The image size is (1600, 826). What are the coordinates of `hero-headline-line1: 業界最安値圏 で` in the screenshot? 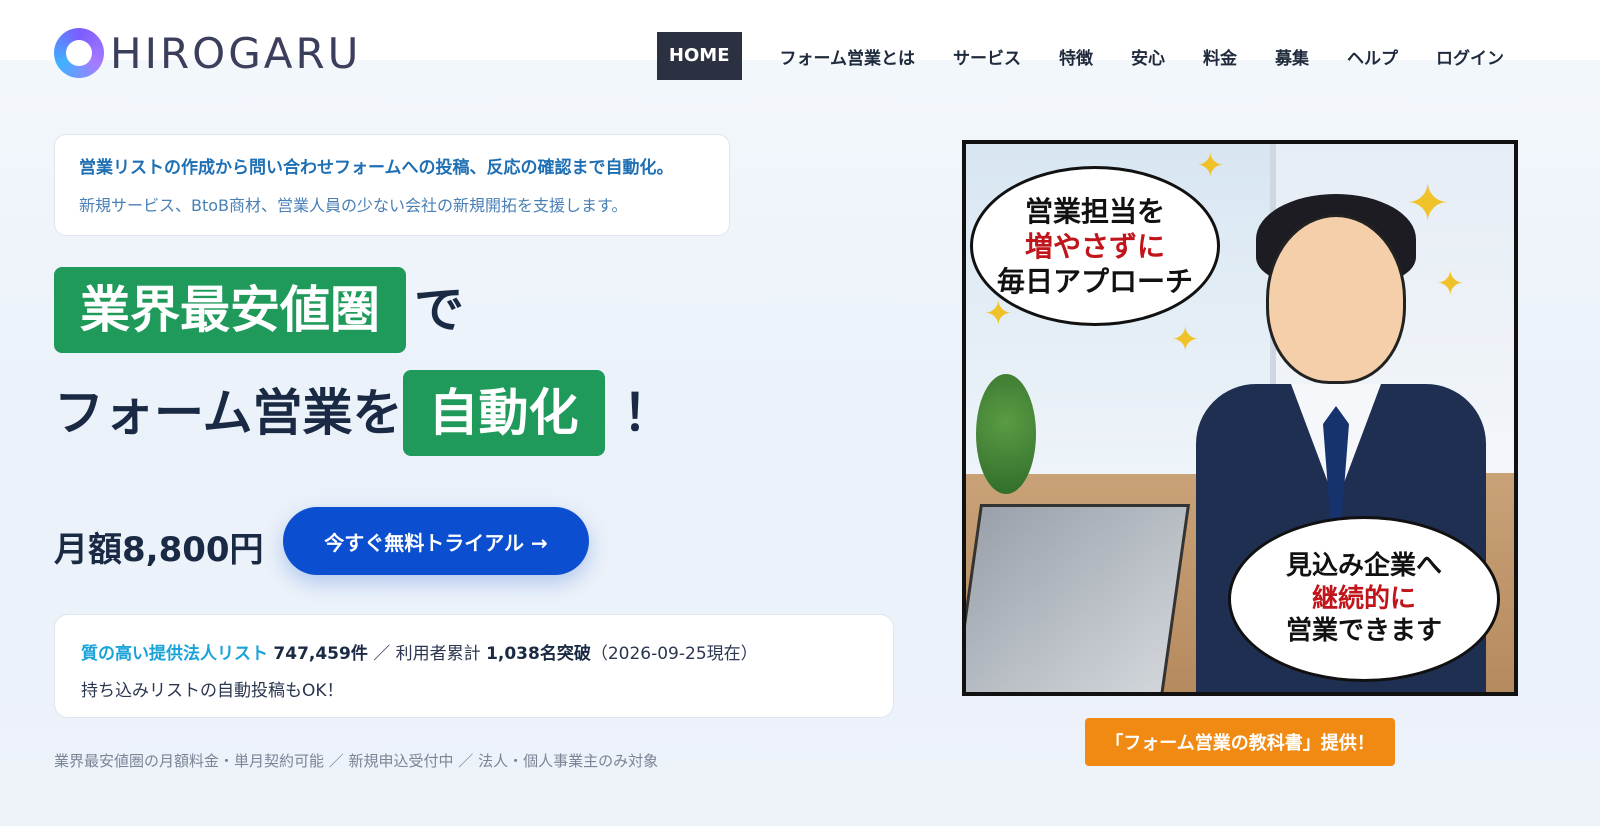 It's located at (259, 310).